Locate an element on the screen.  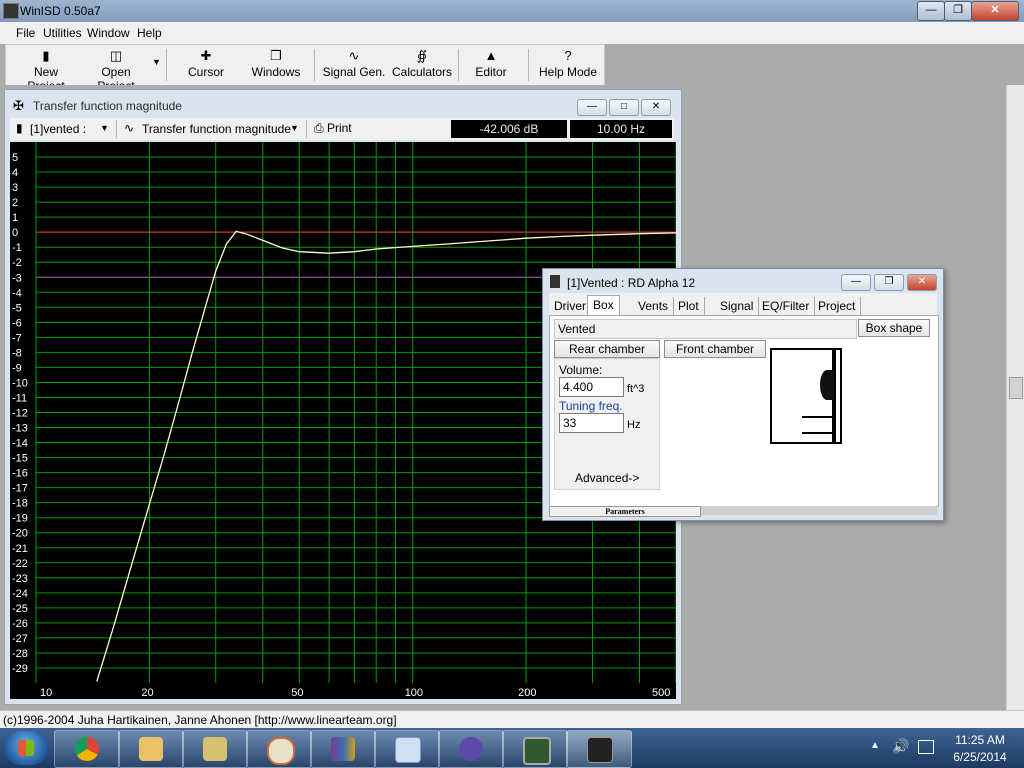
y-tick-label: -10 is located at coordinates (20, 383).